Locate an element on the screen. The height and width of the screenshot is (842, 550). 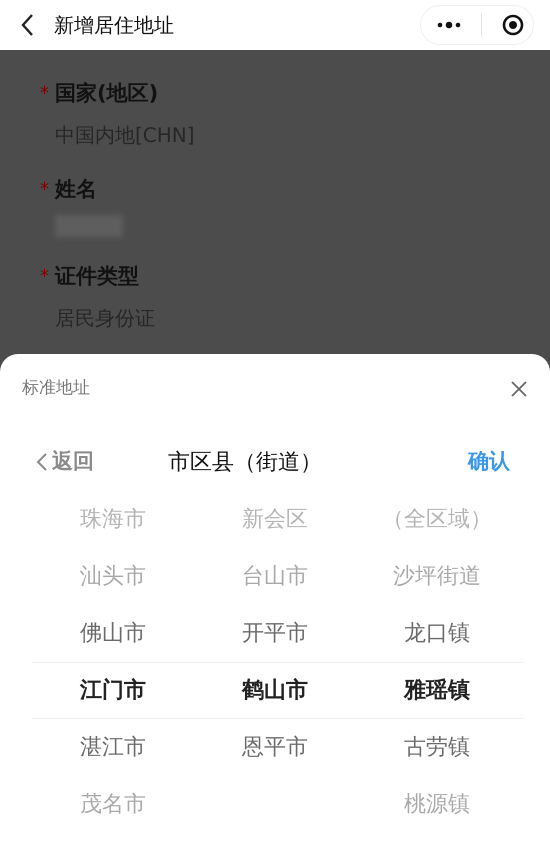
picker-option: 江门市 is located at coordinates (113, 690).